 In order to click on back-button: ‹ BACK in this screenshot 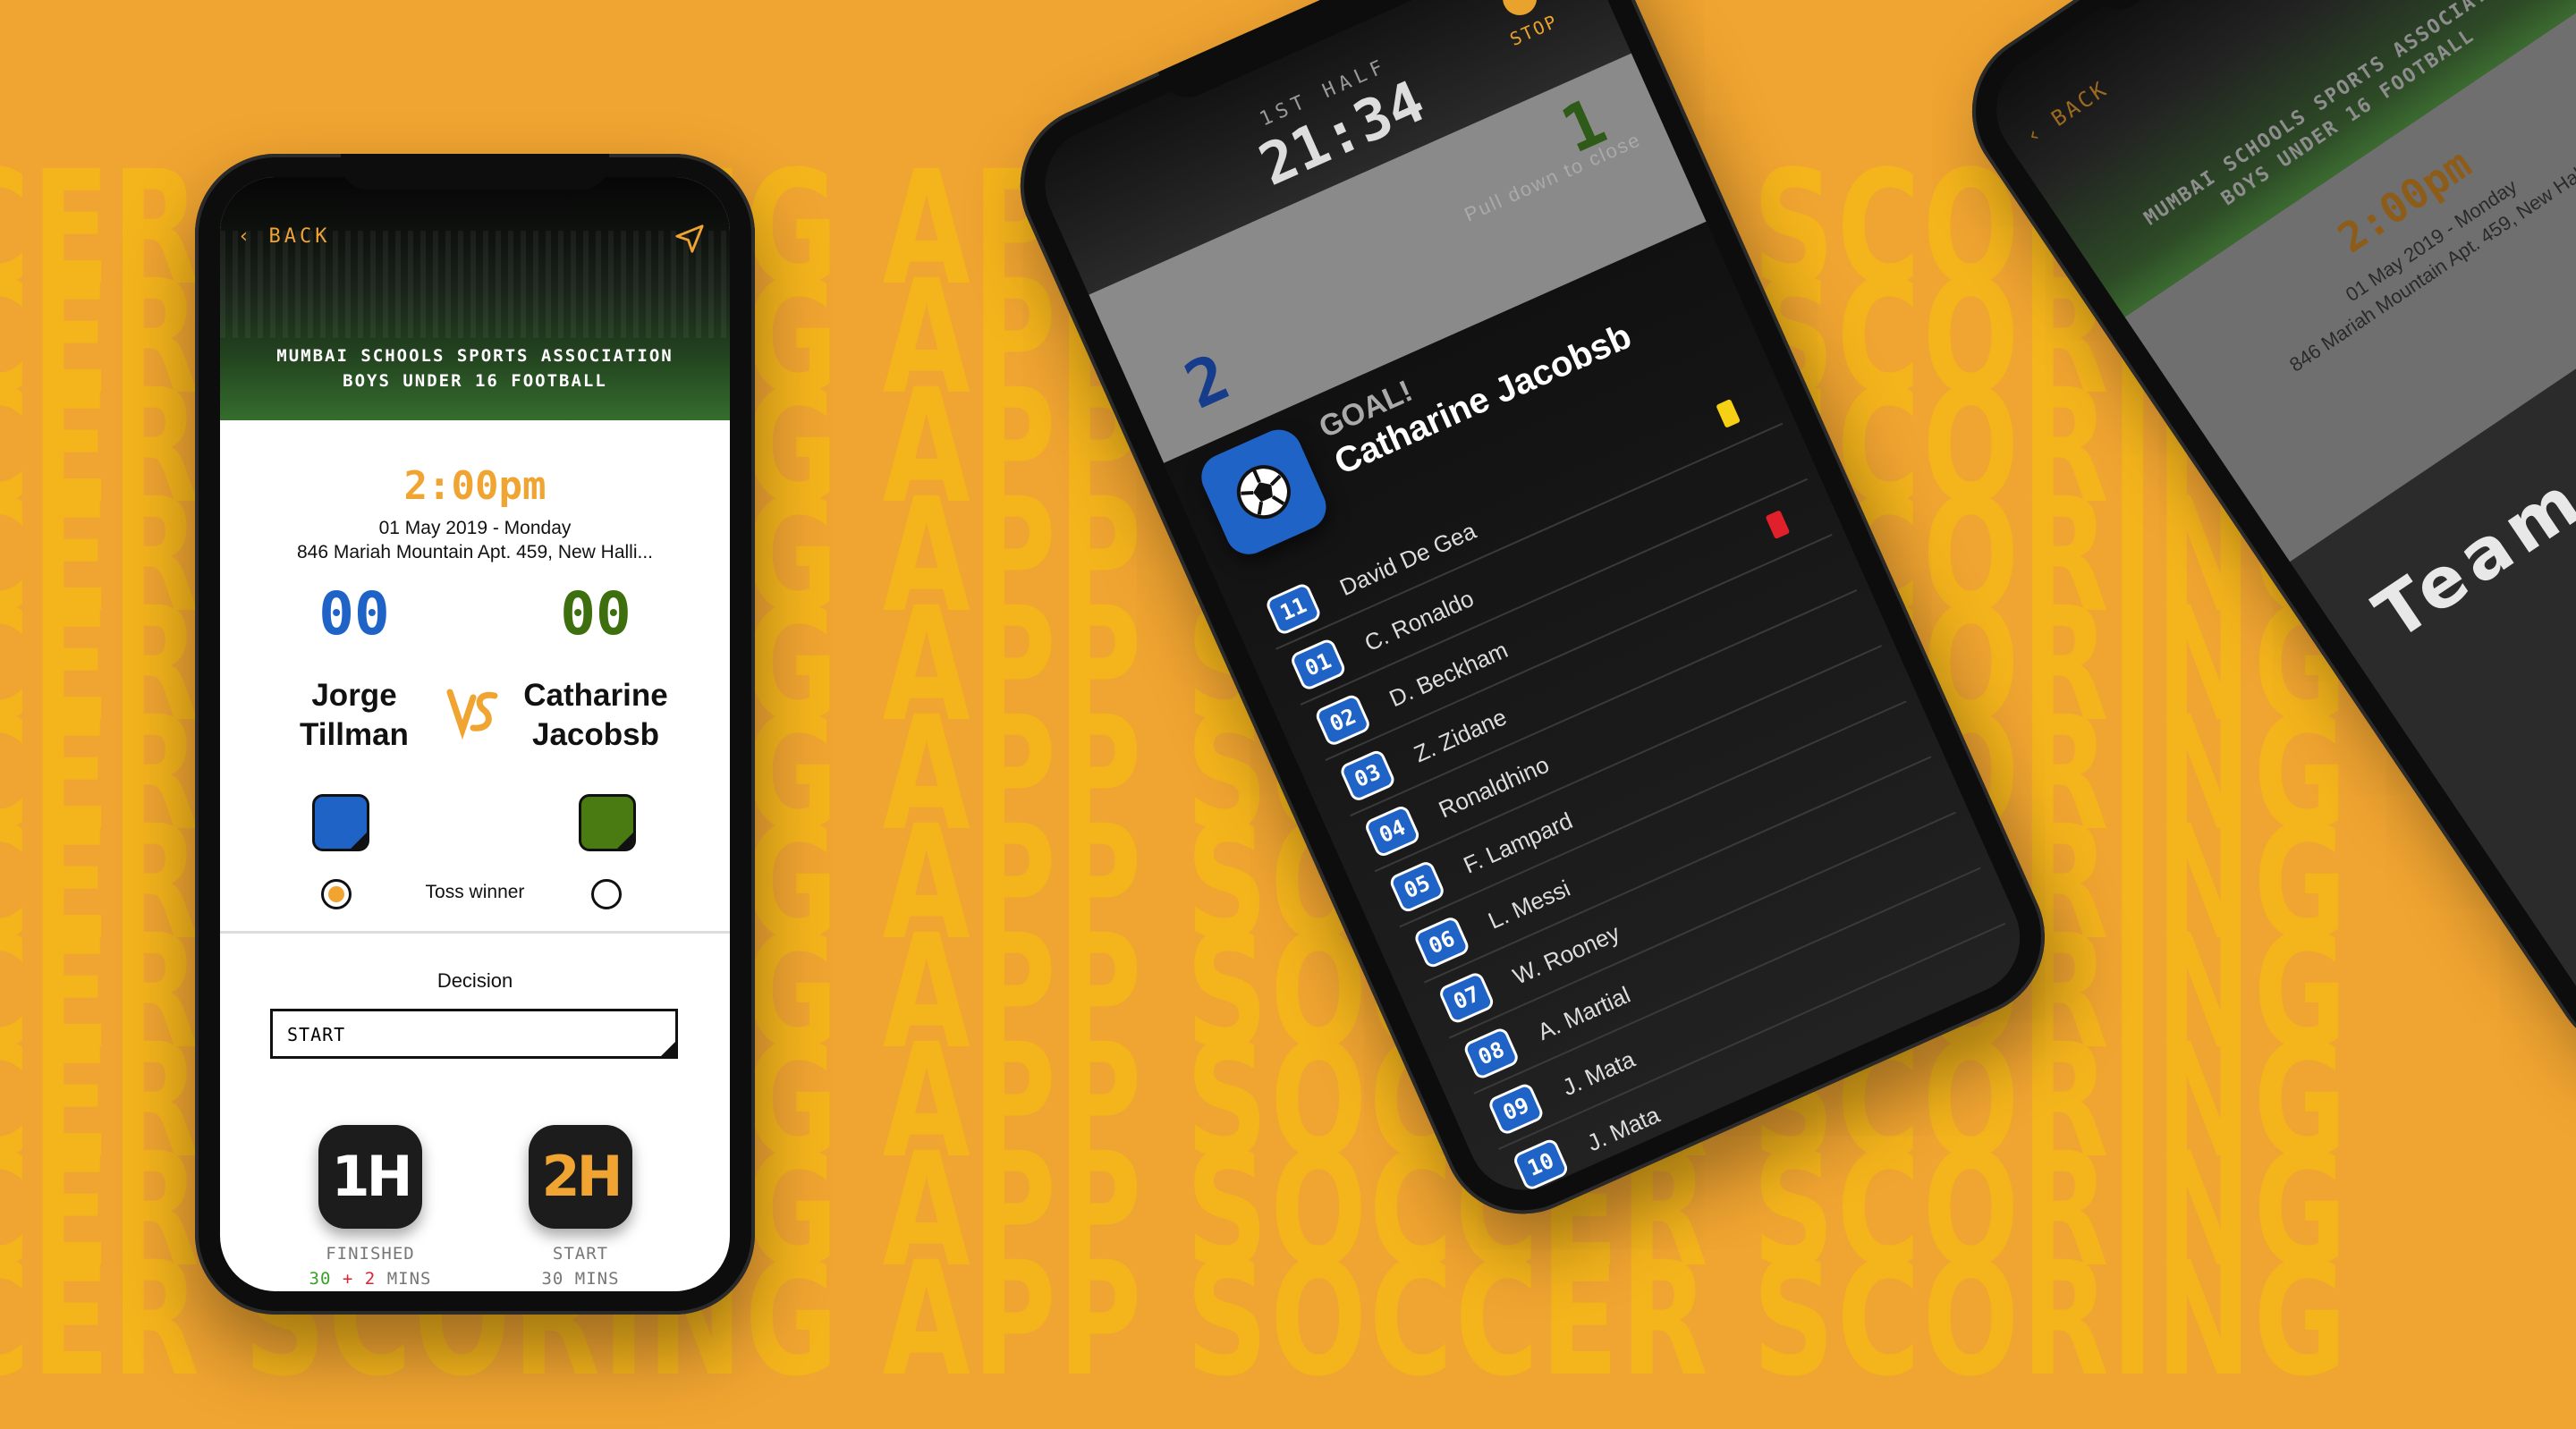, I will do `click(284, 236)`.